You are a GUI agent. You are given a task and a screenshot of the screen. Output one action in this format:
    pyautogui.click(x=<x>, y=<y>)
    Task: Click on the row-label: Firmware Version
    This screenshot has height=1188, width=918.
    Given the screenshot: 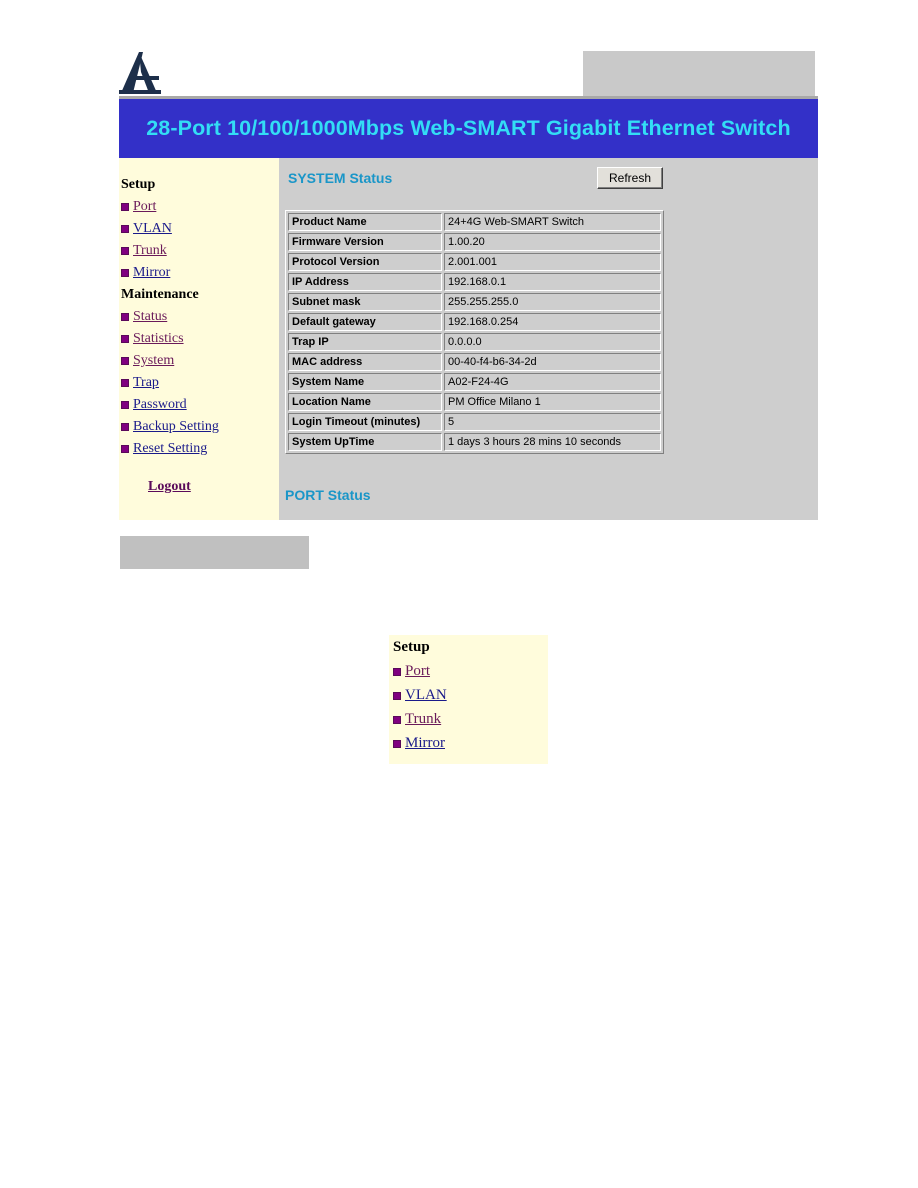 What is the action you would take?
    pyautogui.click(x=365, y=242)
    